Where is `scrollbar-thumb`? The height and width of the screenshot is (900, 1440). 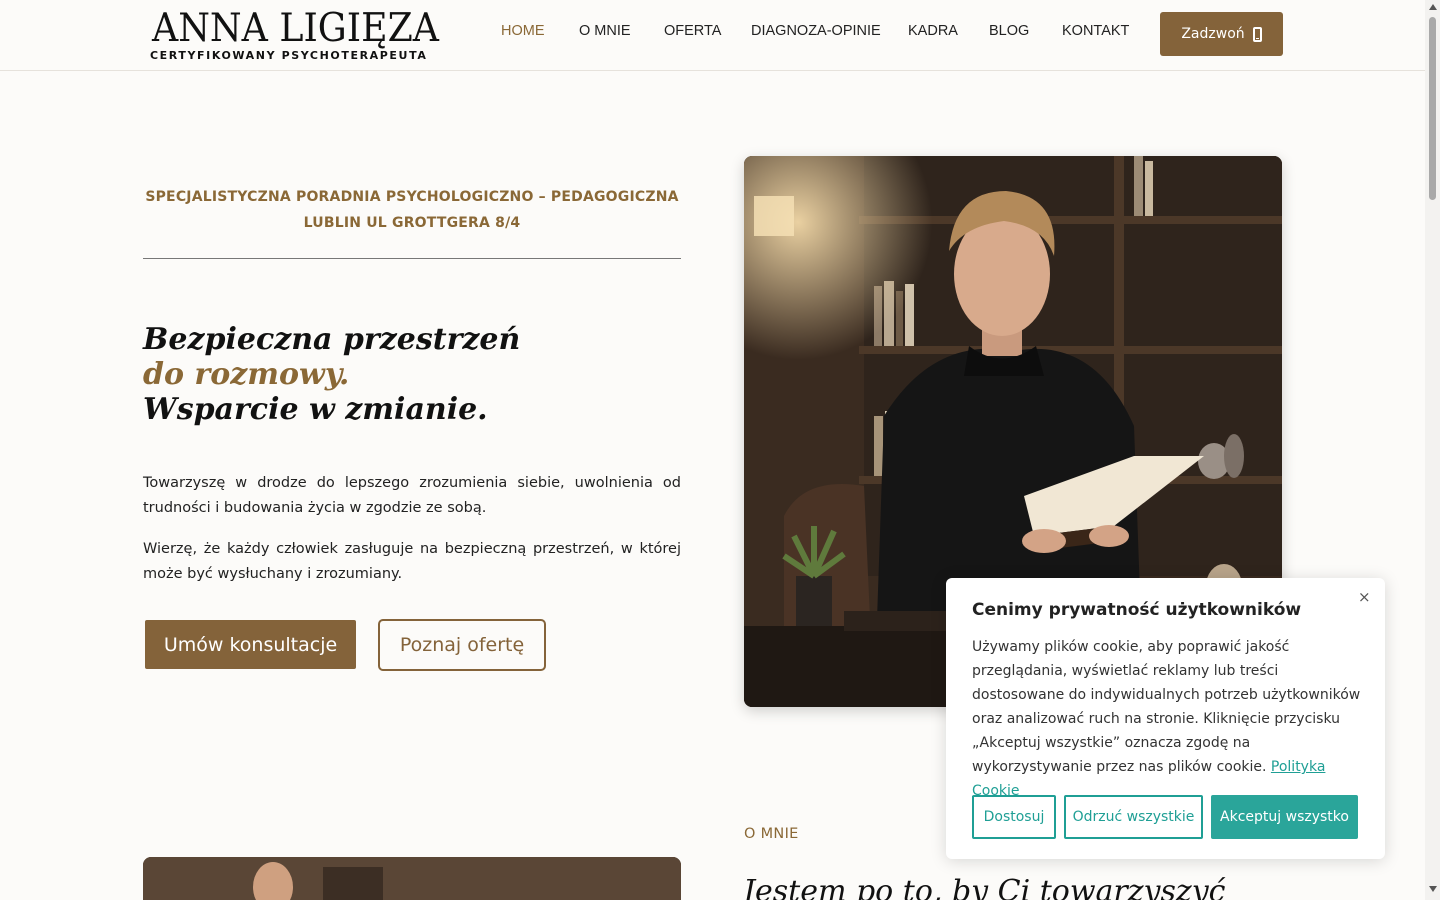
scrollbar-thumb is located at coordinates (1432, 108).